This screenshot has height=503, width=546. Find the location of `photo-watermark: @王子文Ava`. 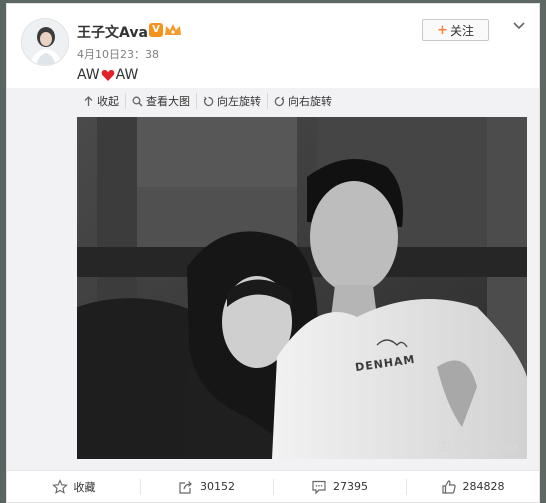

photo-watermark: @王子文Ava is located at coordinates (478, 446).